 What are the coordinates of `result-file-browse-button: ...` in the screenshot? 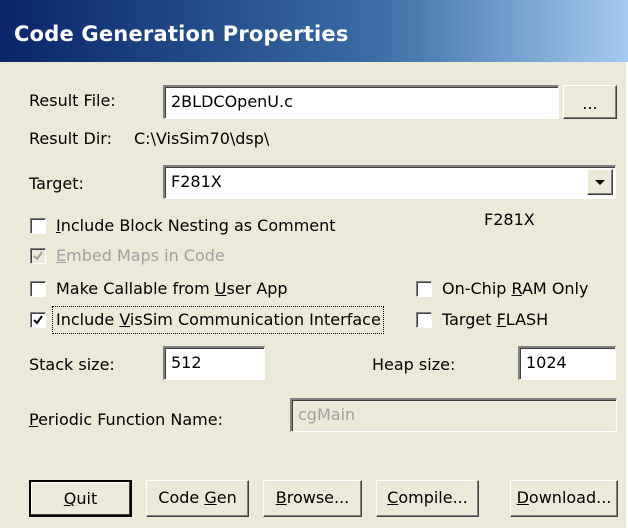 It's located at (590, 102).